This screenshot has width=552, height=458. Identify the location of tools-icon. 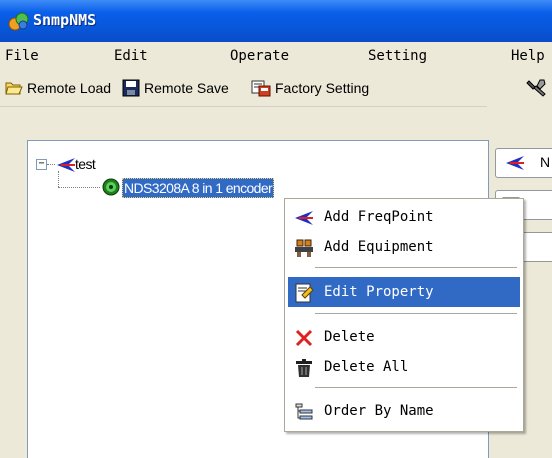
(536, 88).